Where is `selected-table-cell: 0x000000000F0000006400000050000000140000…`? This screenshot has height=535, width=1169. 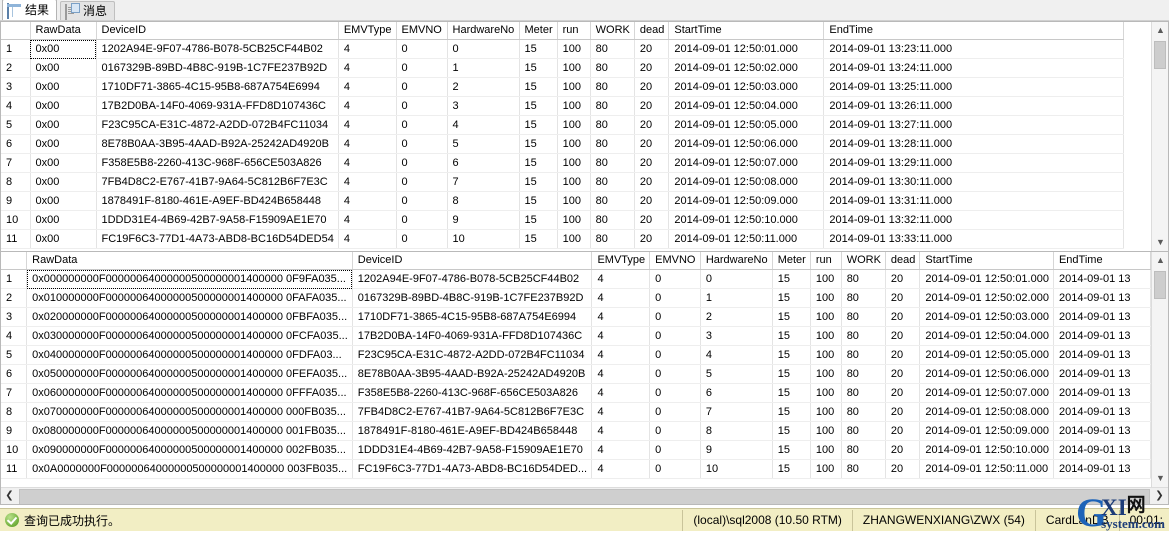 selected-table-cell: 0x000000000F0000006400000050000000140000… is located at coordinates (189, 279).